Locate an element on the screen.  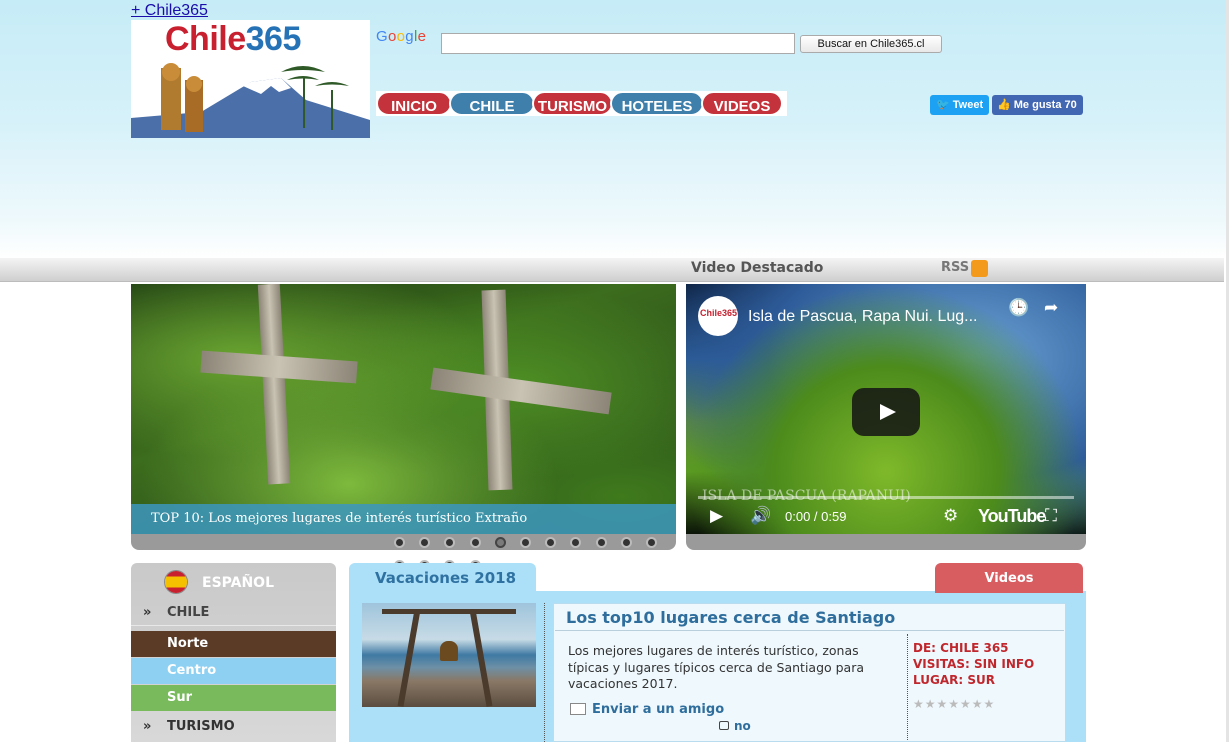
nav-hoteles: HOTELES is located at coordinates (657, 103).